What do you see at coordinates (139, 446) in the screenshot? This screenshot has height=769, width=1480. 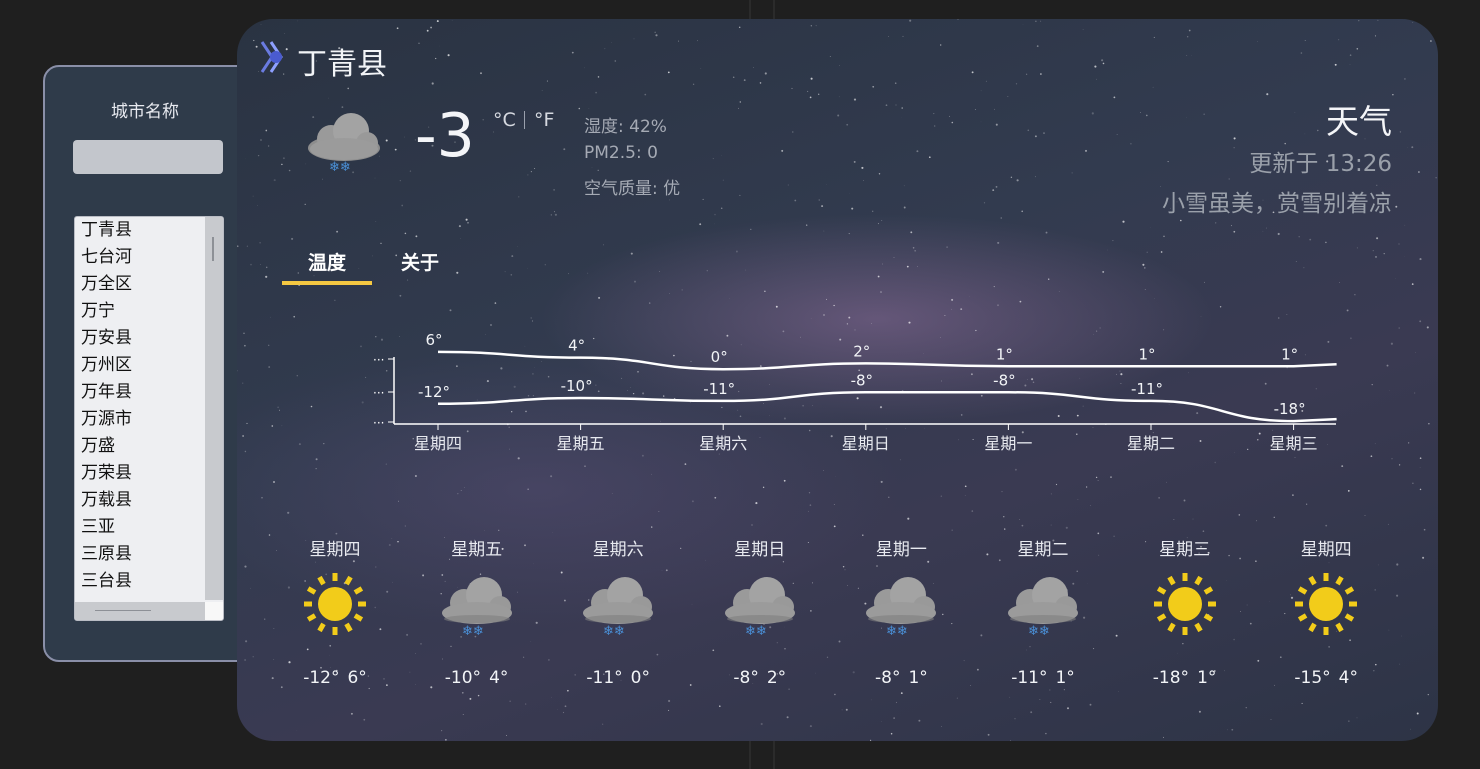 I see `city-list-item: 万盛` at bounding box center [139, 446].